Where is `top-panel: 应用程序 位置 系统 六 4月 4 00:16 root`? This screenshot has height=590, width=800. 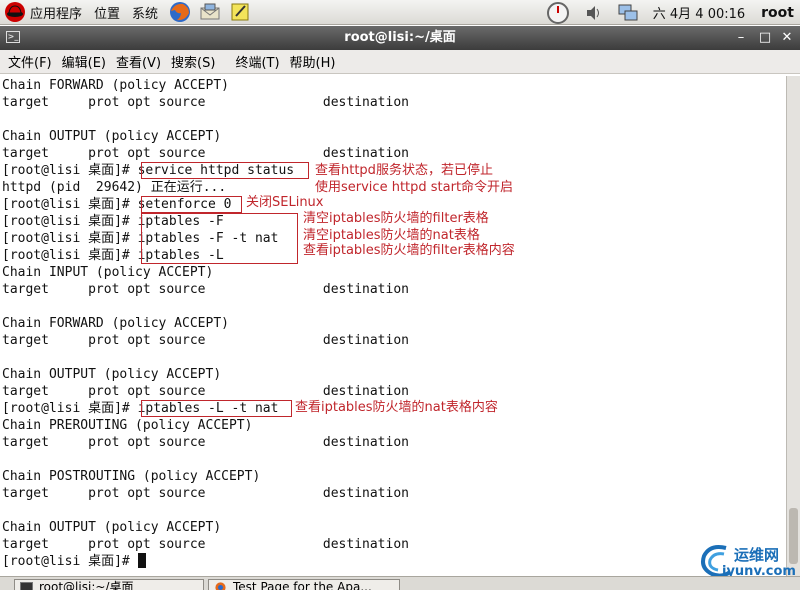 top-panel: 应用程序 位置 系统 六 4月 4 00:16 root is located at coordinates (400, 12).